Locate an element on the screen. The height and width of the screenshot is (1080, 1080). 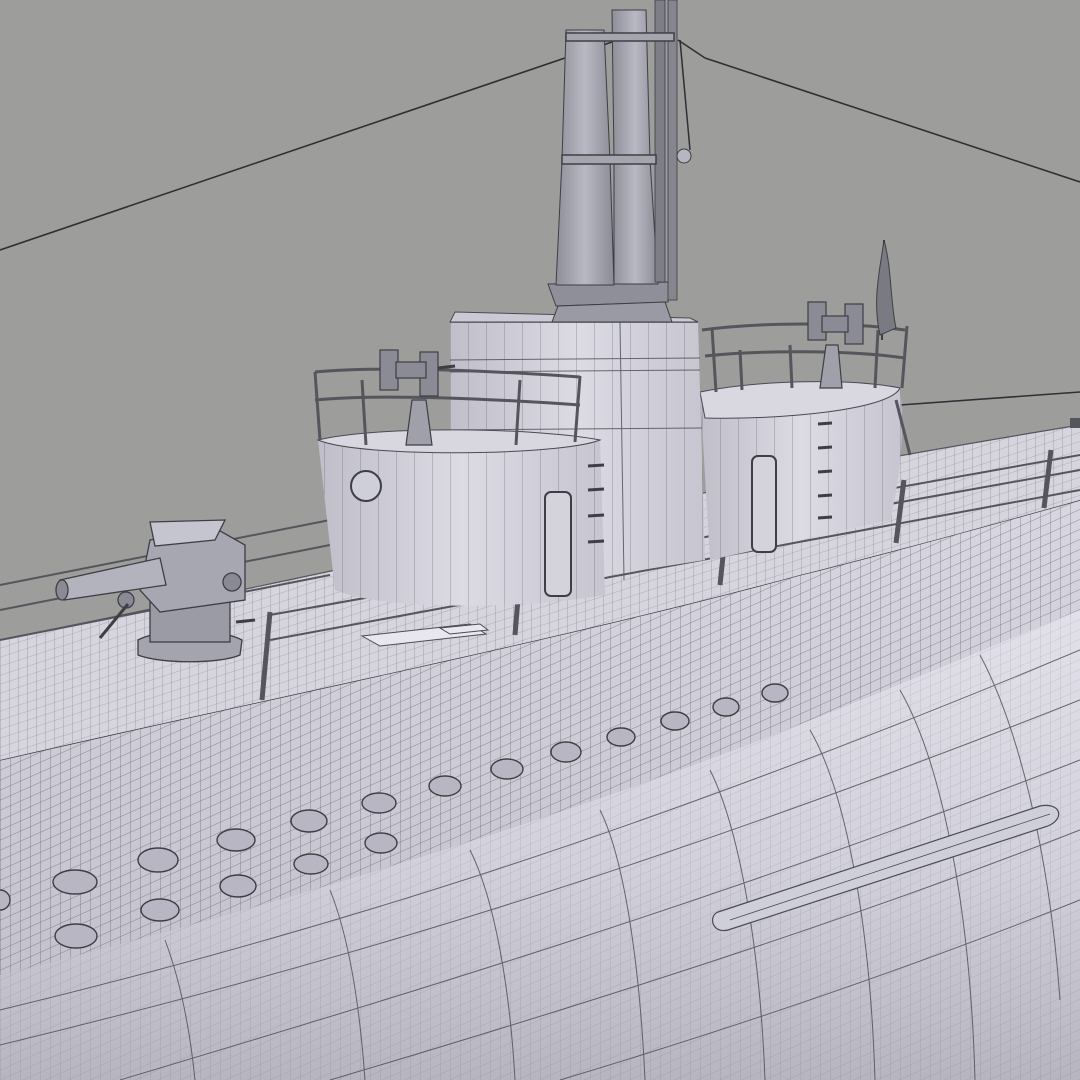
tower-door-aft is located at coordinates (764, 504).